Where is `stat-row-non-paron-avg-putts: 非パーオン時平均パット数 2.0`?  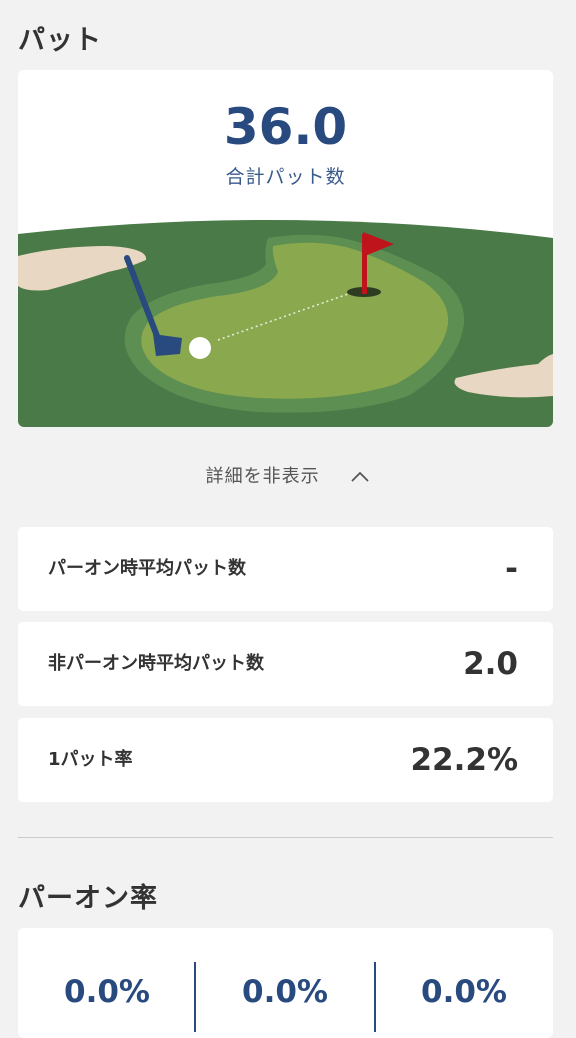 stat-row-non-paron-avg-putts: 非パーオン時平均パット数 2.0 is located at coordinates (285, 664).